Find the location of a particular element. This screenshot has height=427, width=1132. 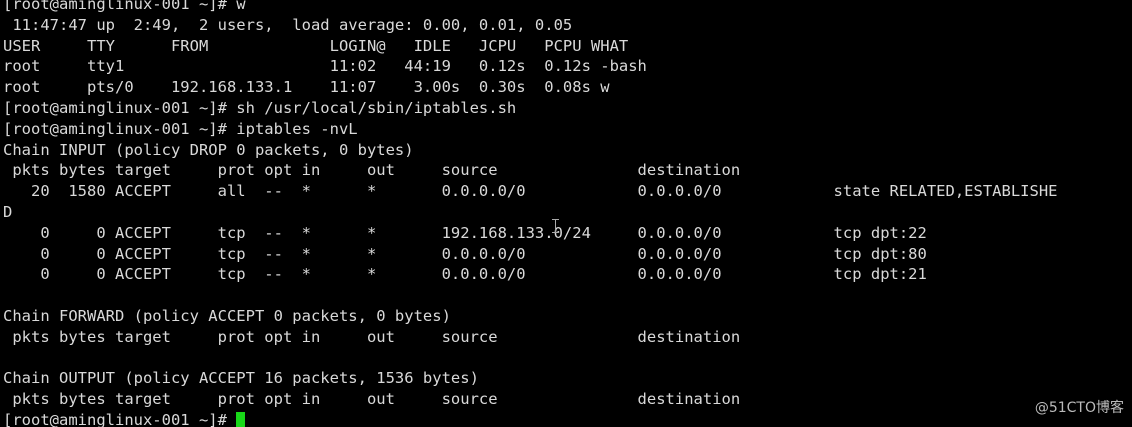

terminal-line: root tty1 11:02 44:19 0.12s 0.12s -bash is located at coordinates (325, 66).